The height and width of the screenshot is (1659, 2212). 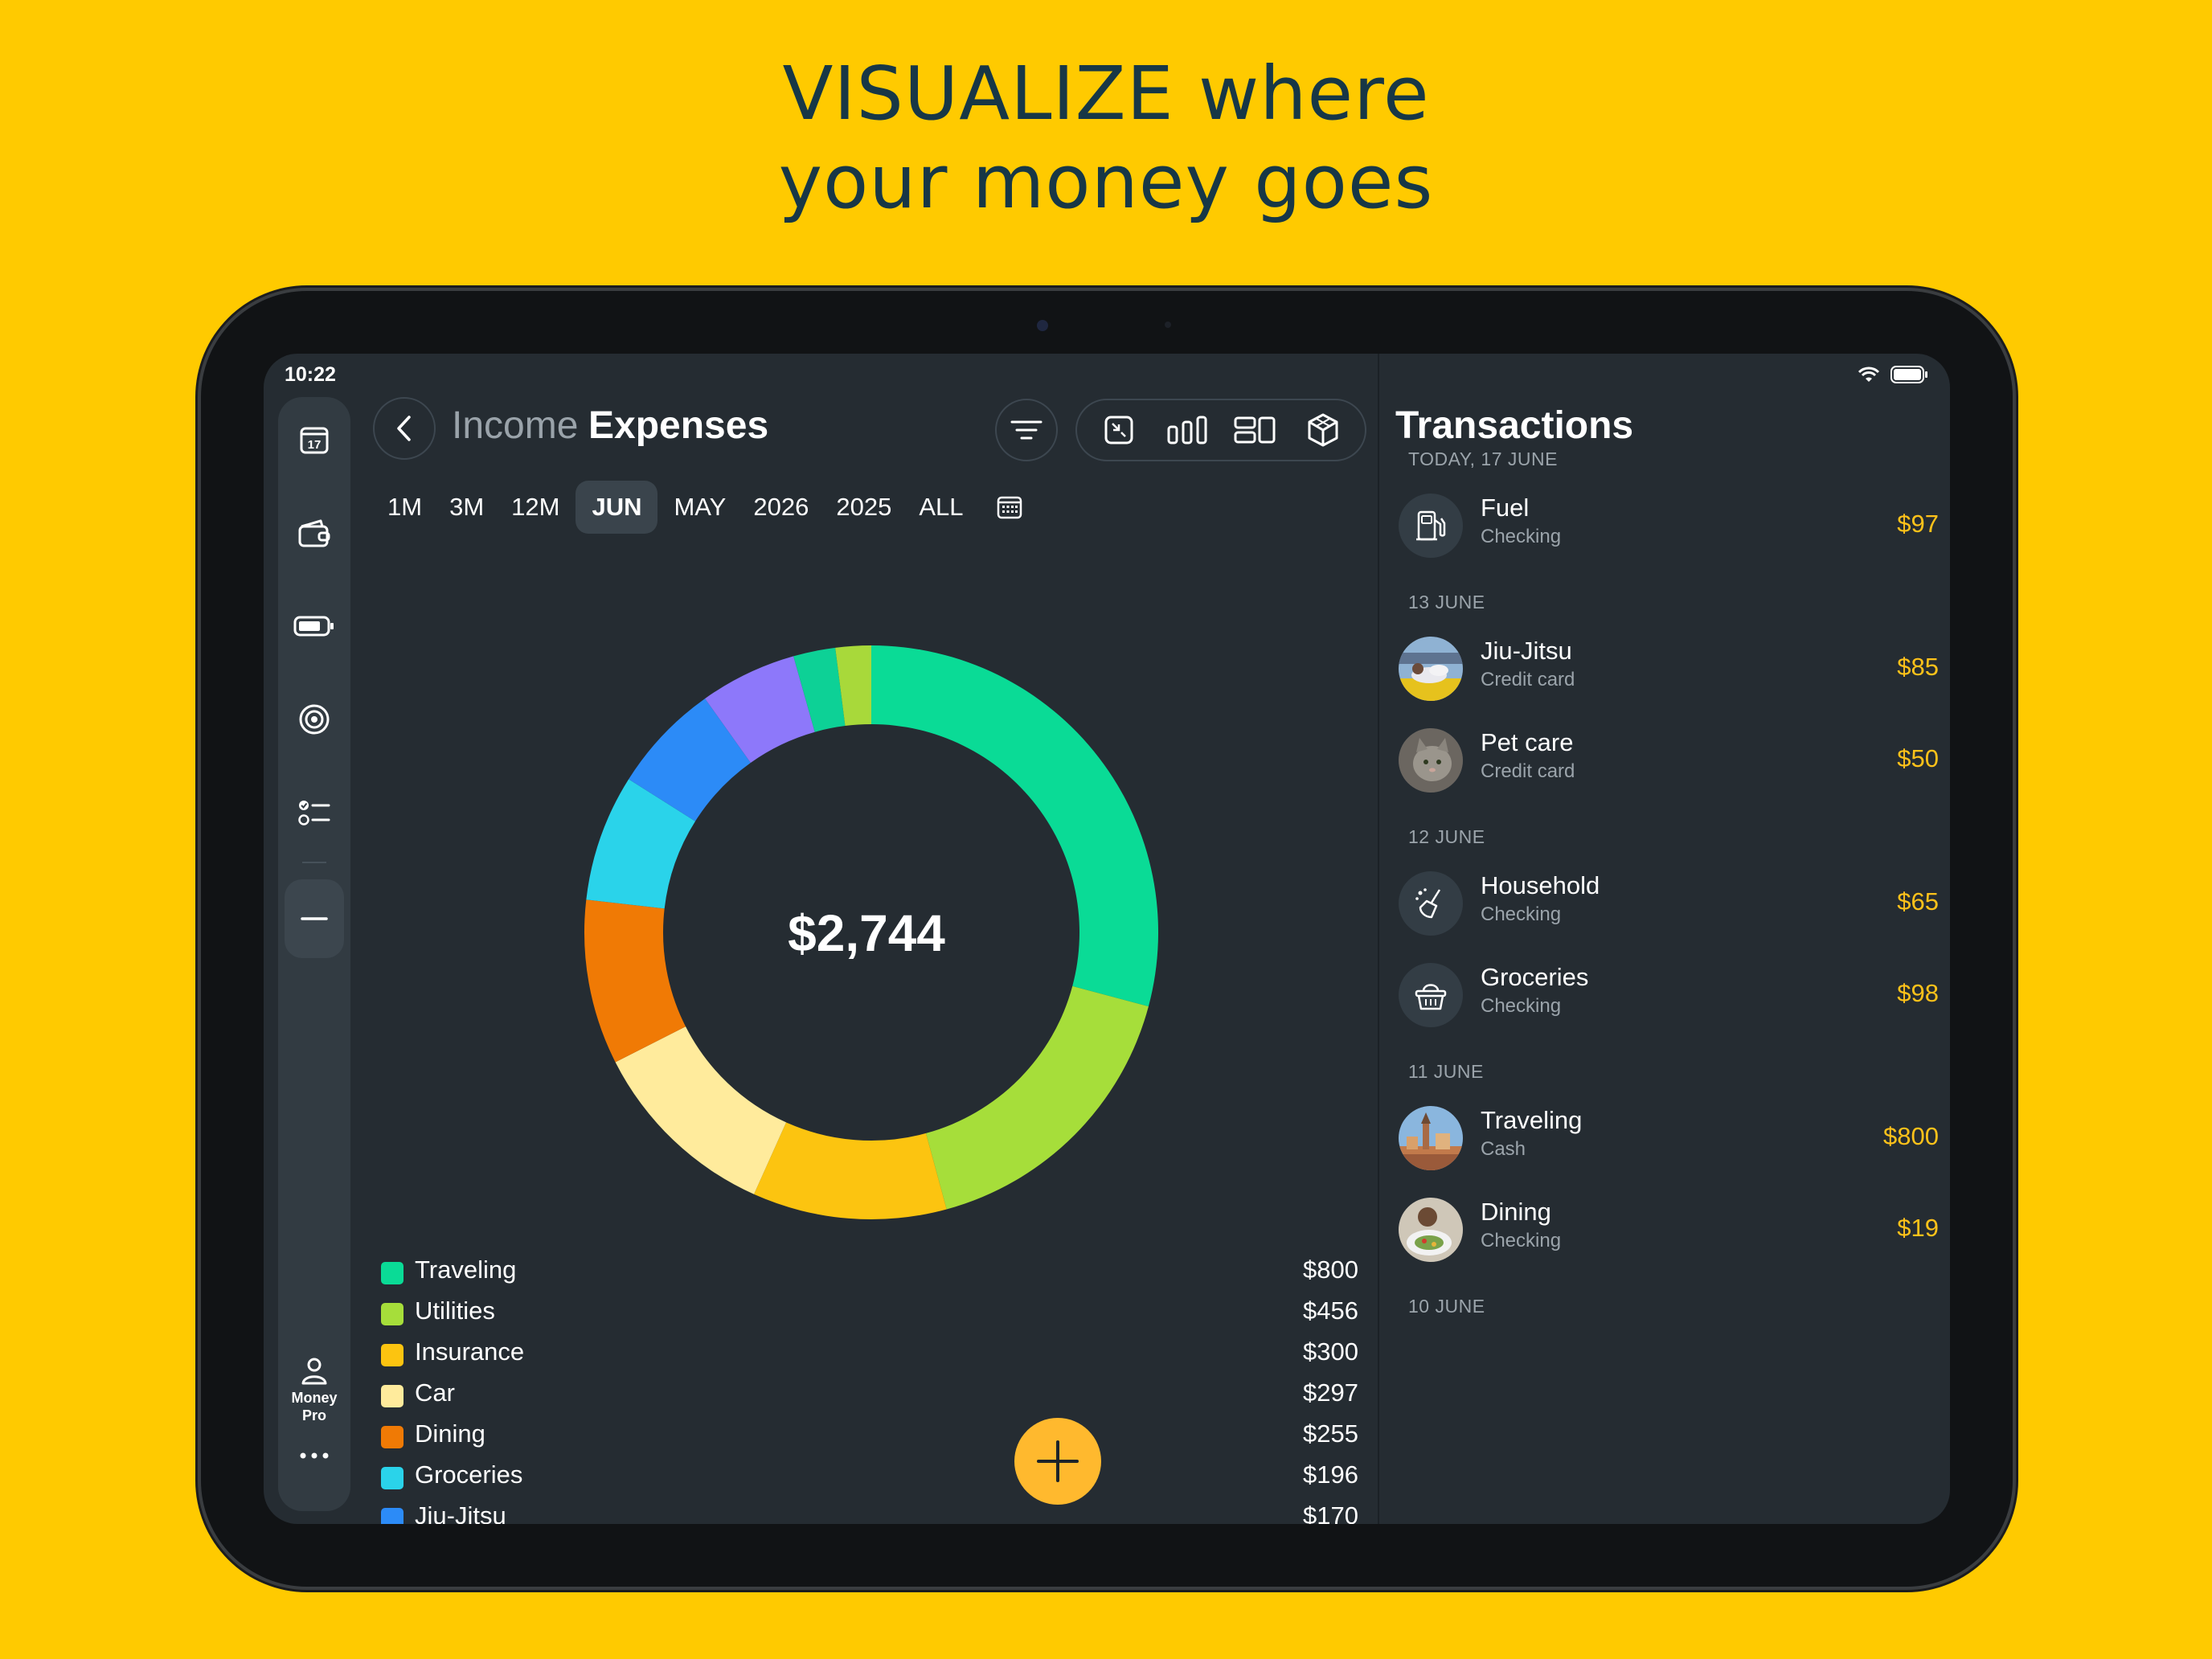 I want to click on donut-segment-insurance, so click(x=850, y=1170).